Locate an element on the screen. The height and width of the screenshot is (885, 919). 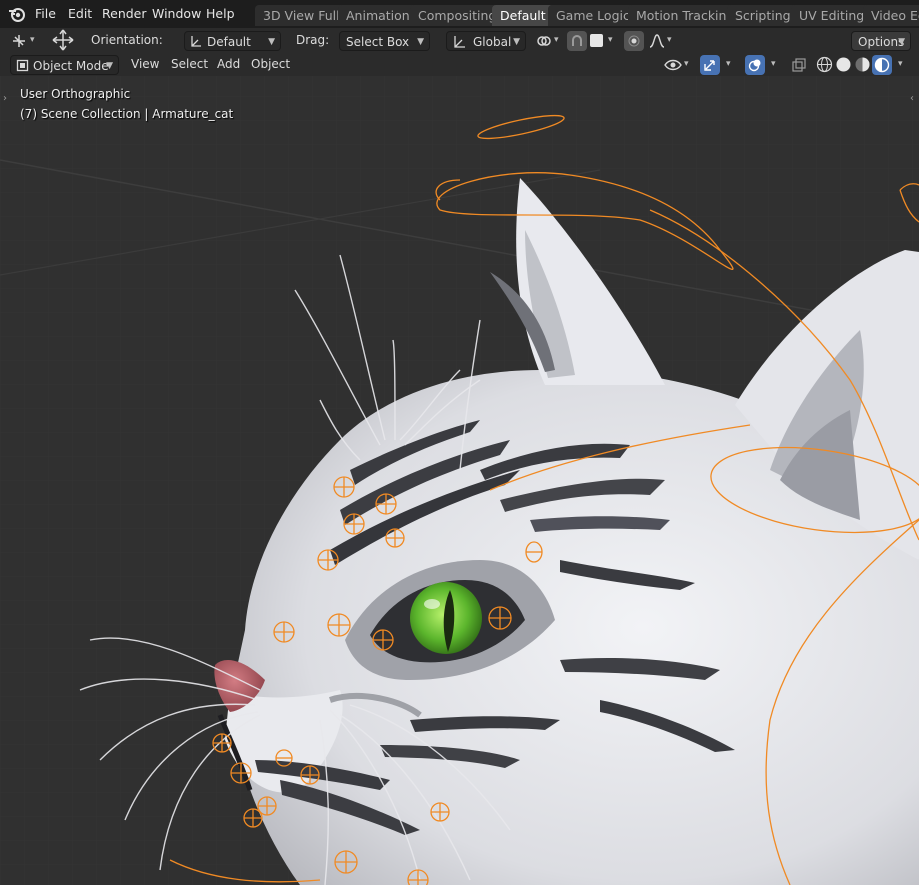
tab-default: Default is located at coordinates (523, 15).